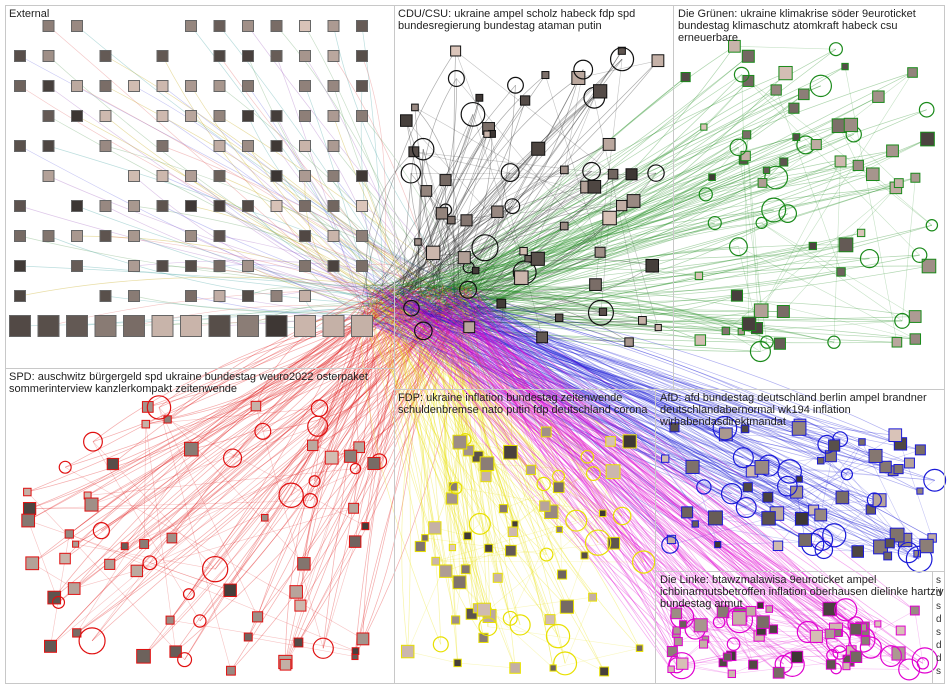 This screenshot has height=688, width=950. I want to click on cluster-box-linke, so click(794, 627).